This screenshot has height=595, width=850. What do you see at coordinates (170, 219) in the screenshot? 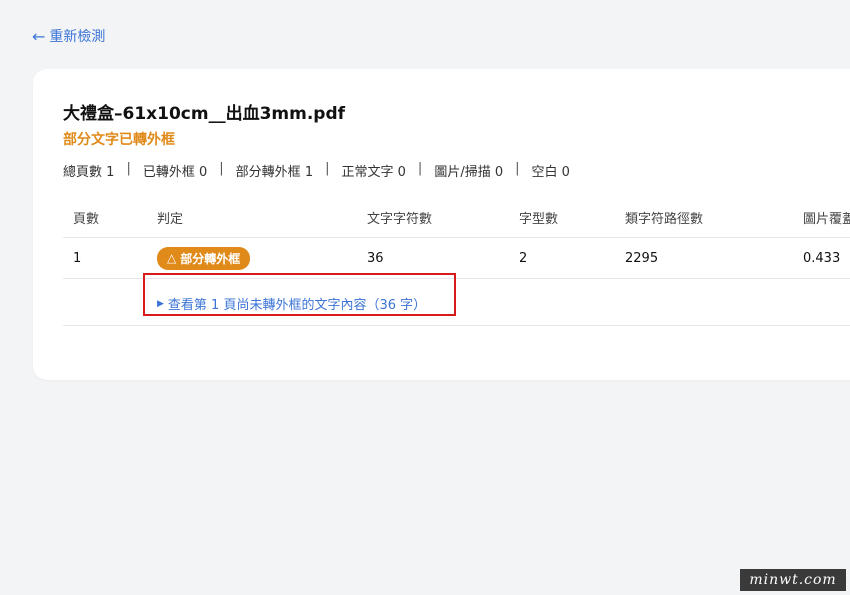
I see `header-verdict: 判定` at bounding box center [170, 219].